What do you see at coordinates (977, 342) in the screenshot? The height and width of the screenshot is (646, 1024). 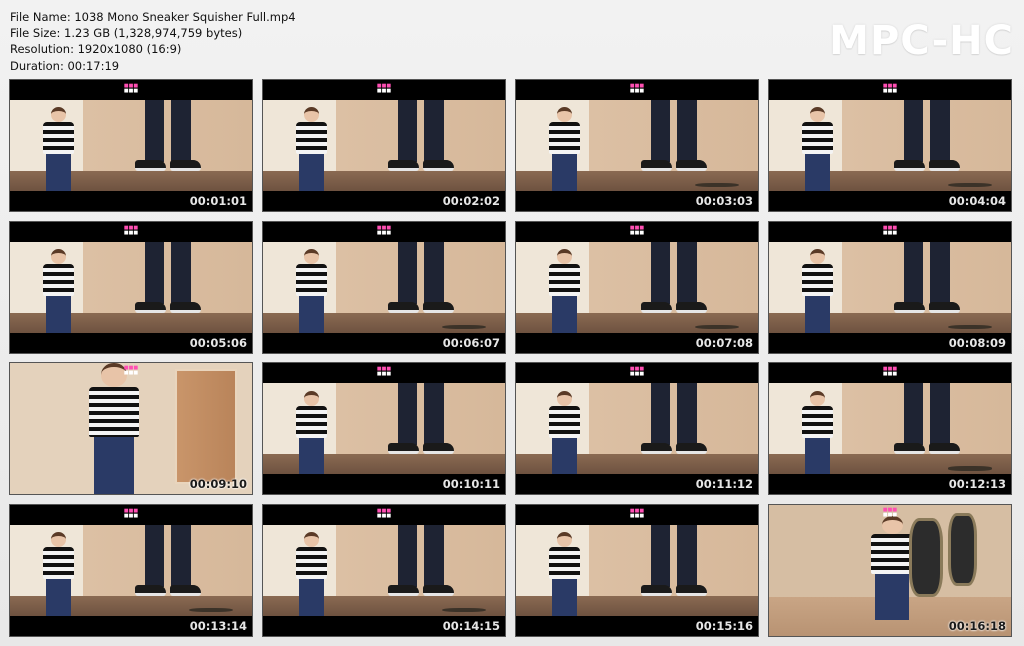 I see `timestamp: 00:08:09` at bounding box center [977, 342].